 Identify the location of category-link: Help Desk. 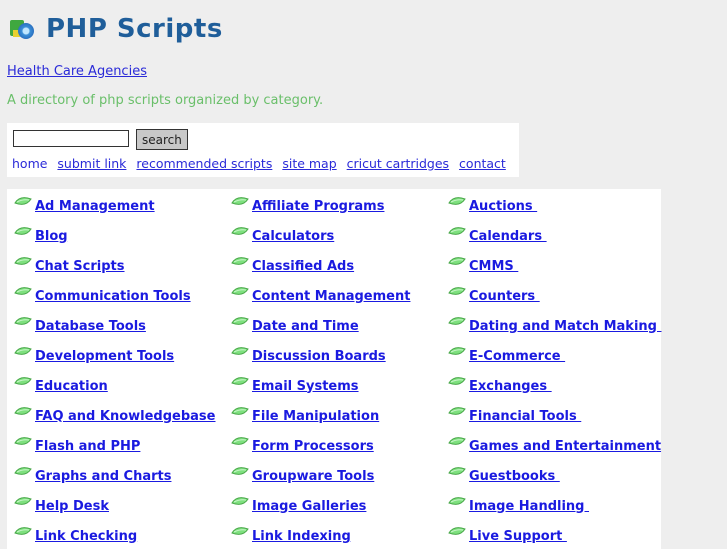
(72, 506).